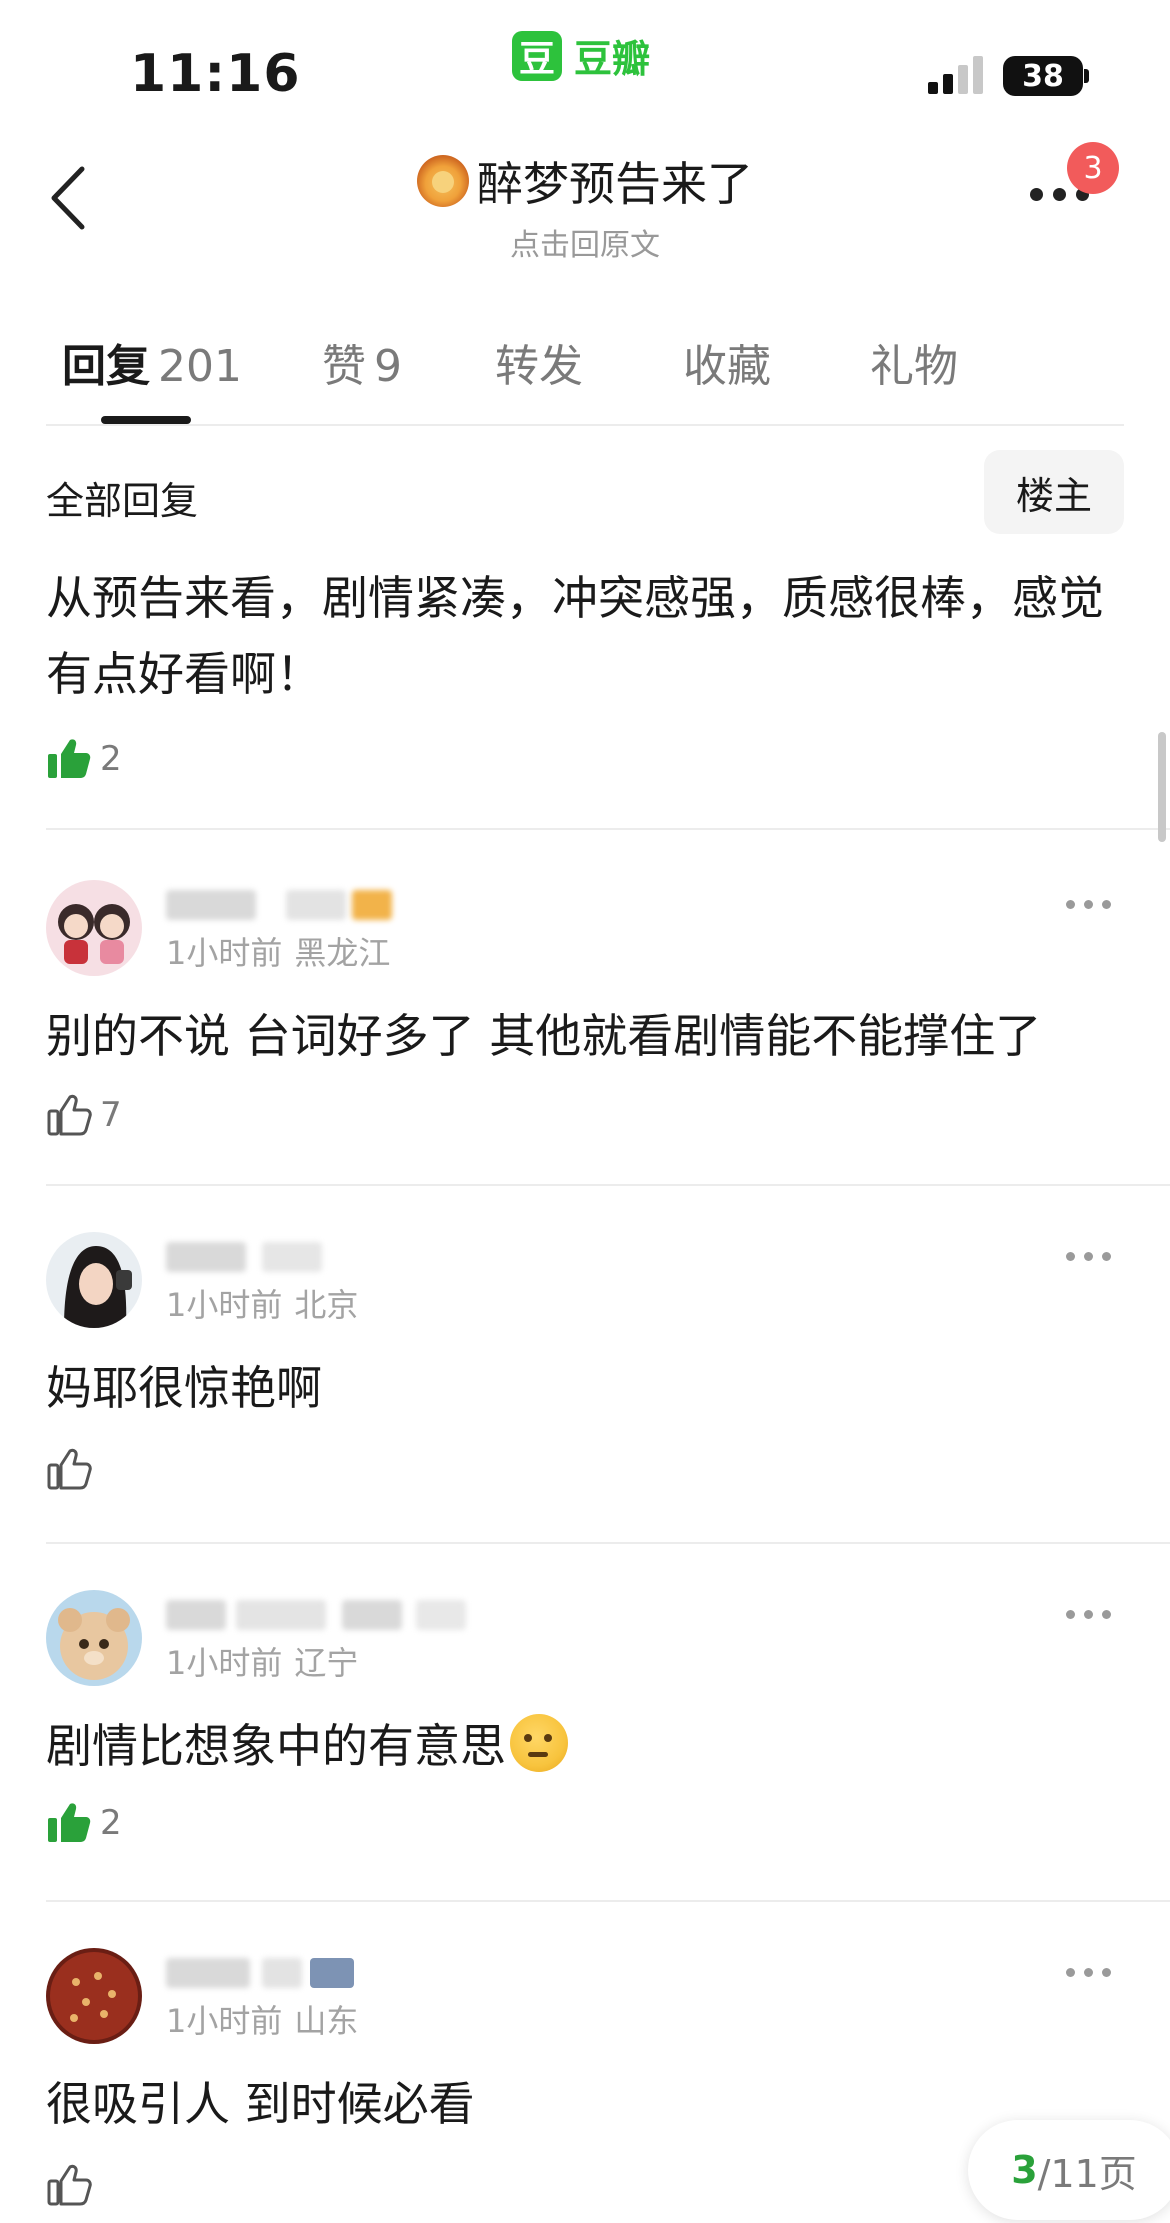 Image resolution: width=1170 pixels, height=2223 pixels. I want to click on comment-meta: 1小时前 黑龙江, so click(278, 951).